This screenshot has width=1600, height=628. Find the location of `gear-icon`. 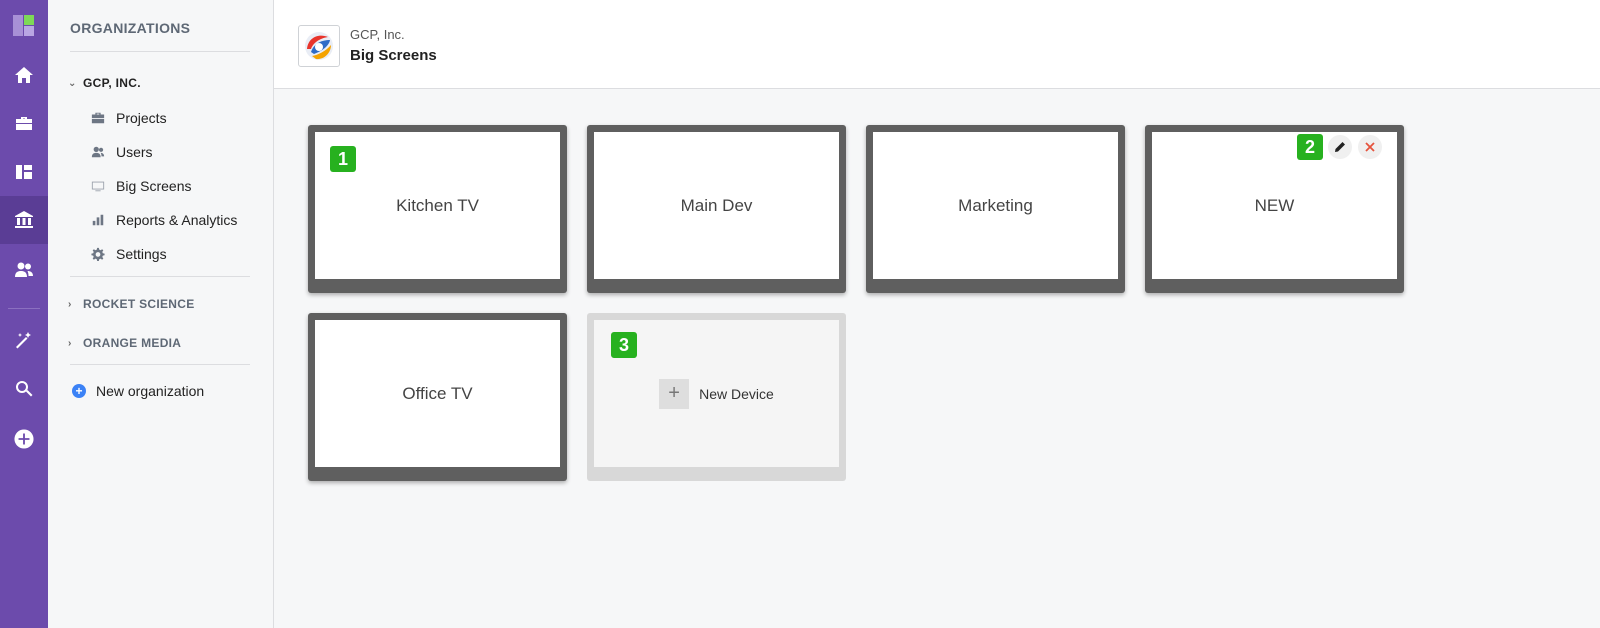

gear-icon is located at coordinates (98, 254).